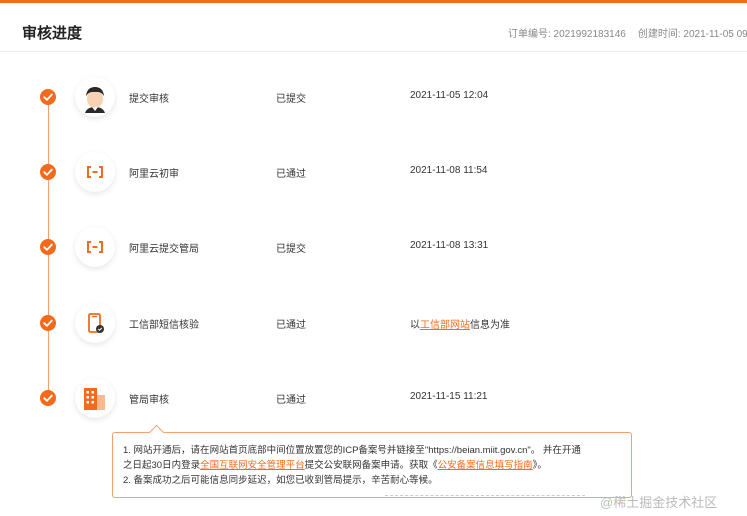 The image size is (747, 516). What do you see at coordinates (252, 465) in the screenshot?
I see `security-platform-link: 全国互联网安全管理平台` at bounding box center [252, 465].